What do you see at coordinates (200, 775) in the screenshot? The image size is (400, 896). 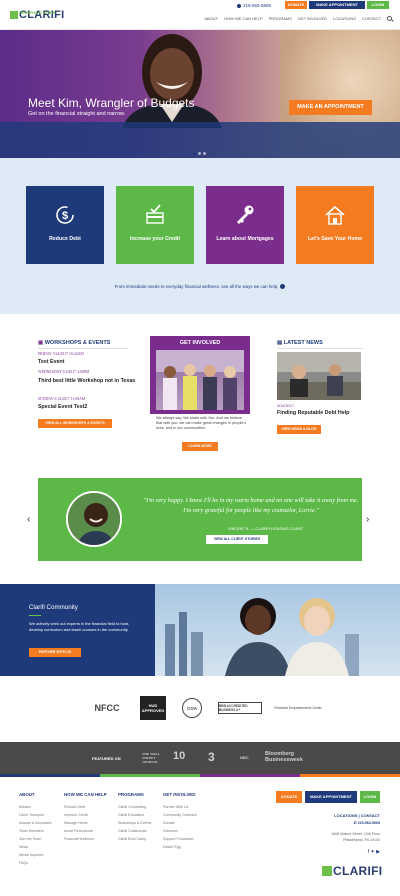 I see `featured-color-bar` at bounding box center [200, 775].